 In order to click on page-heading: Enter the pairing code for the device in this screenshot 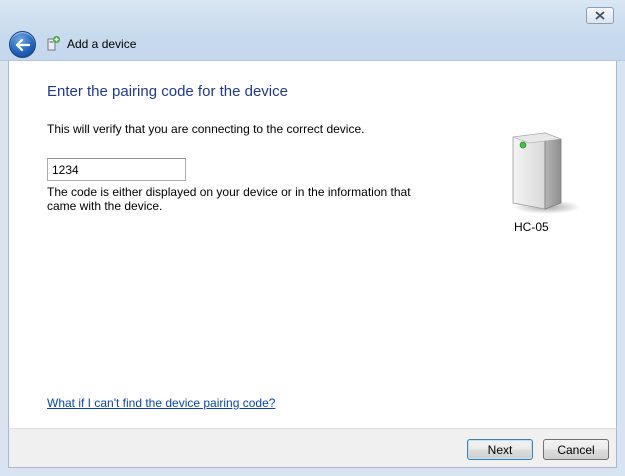, I will do `click(167, 91)`.